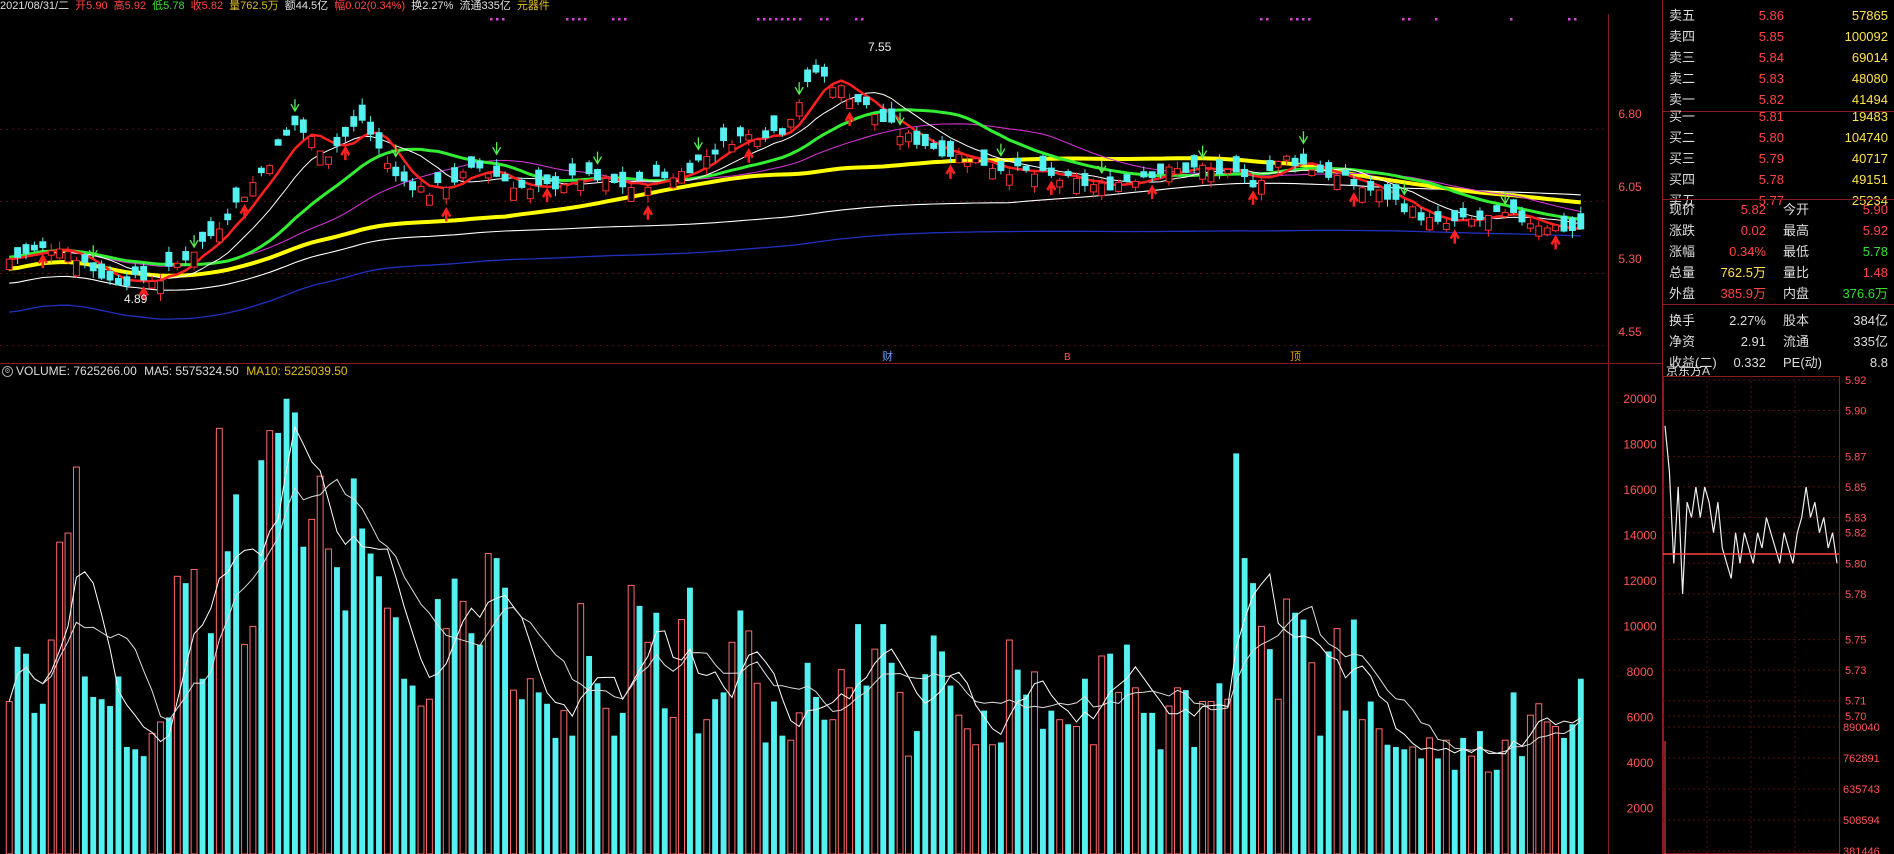 The image size is (1894, 854). I want to click on buy-arrow-icon, so click(1051, 188).